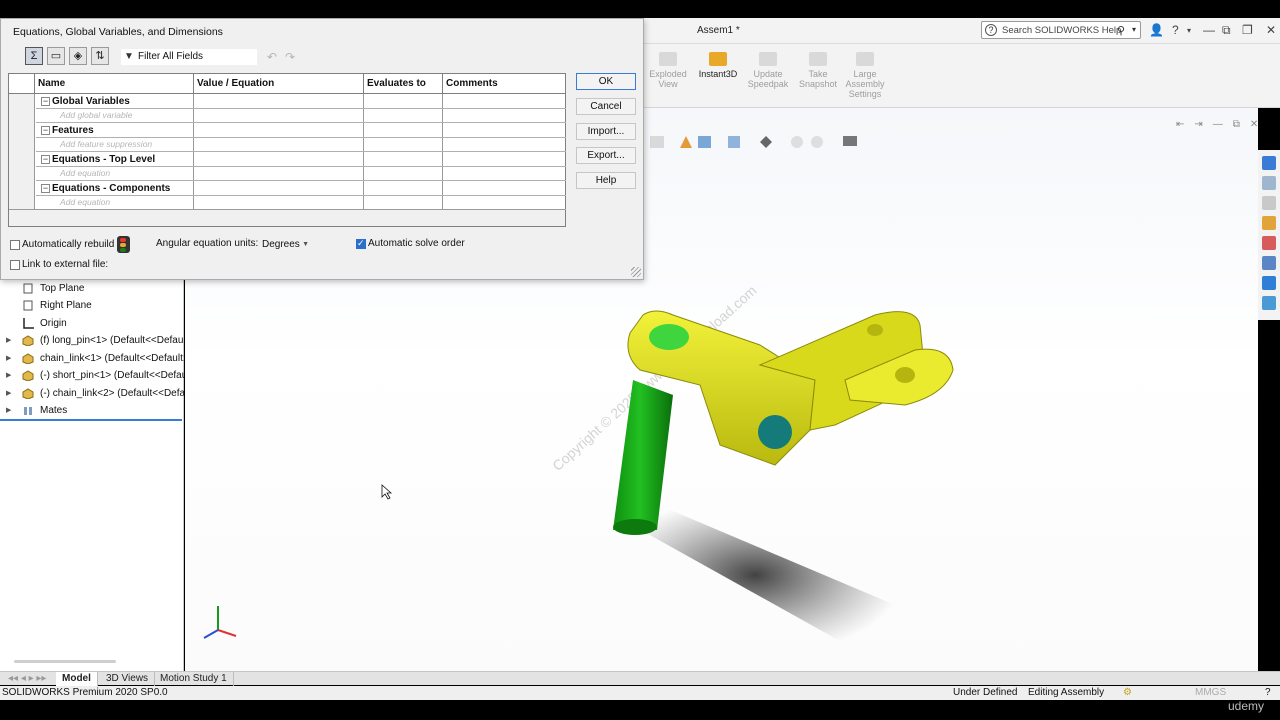 The image size is (1280, 720). Describe the element at coordinates (301, 102) in the screenshot. I see `section-global-variables: − Global Variables` at that location.